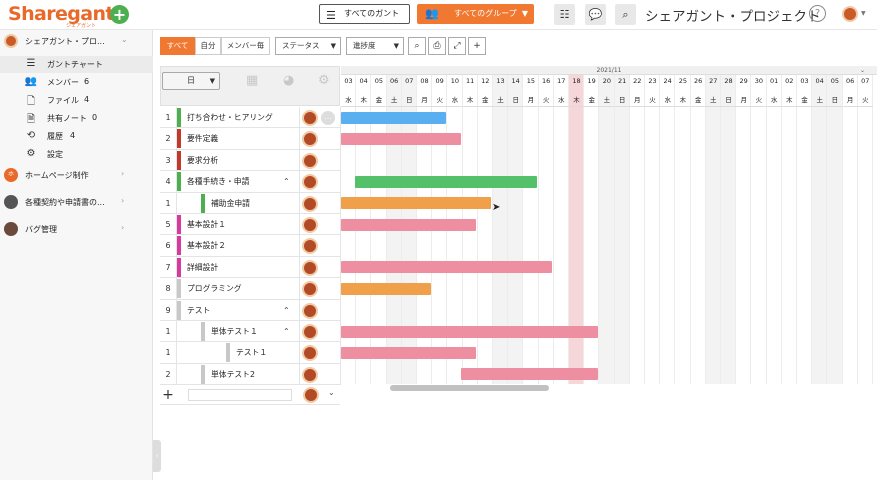 The width and height of the screenshot is (877, 480). What do you see at coordinates (76, 42) in the screenshot?
I see `sidebar-project-sharegantt: シェアガント・プロ... ⌄` at bounding box center [76, 42].